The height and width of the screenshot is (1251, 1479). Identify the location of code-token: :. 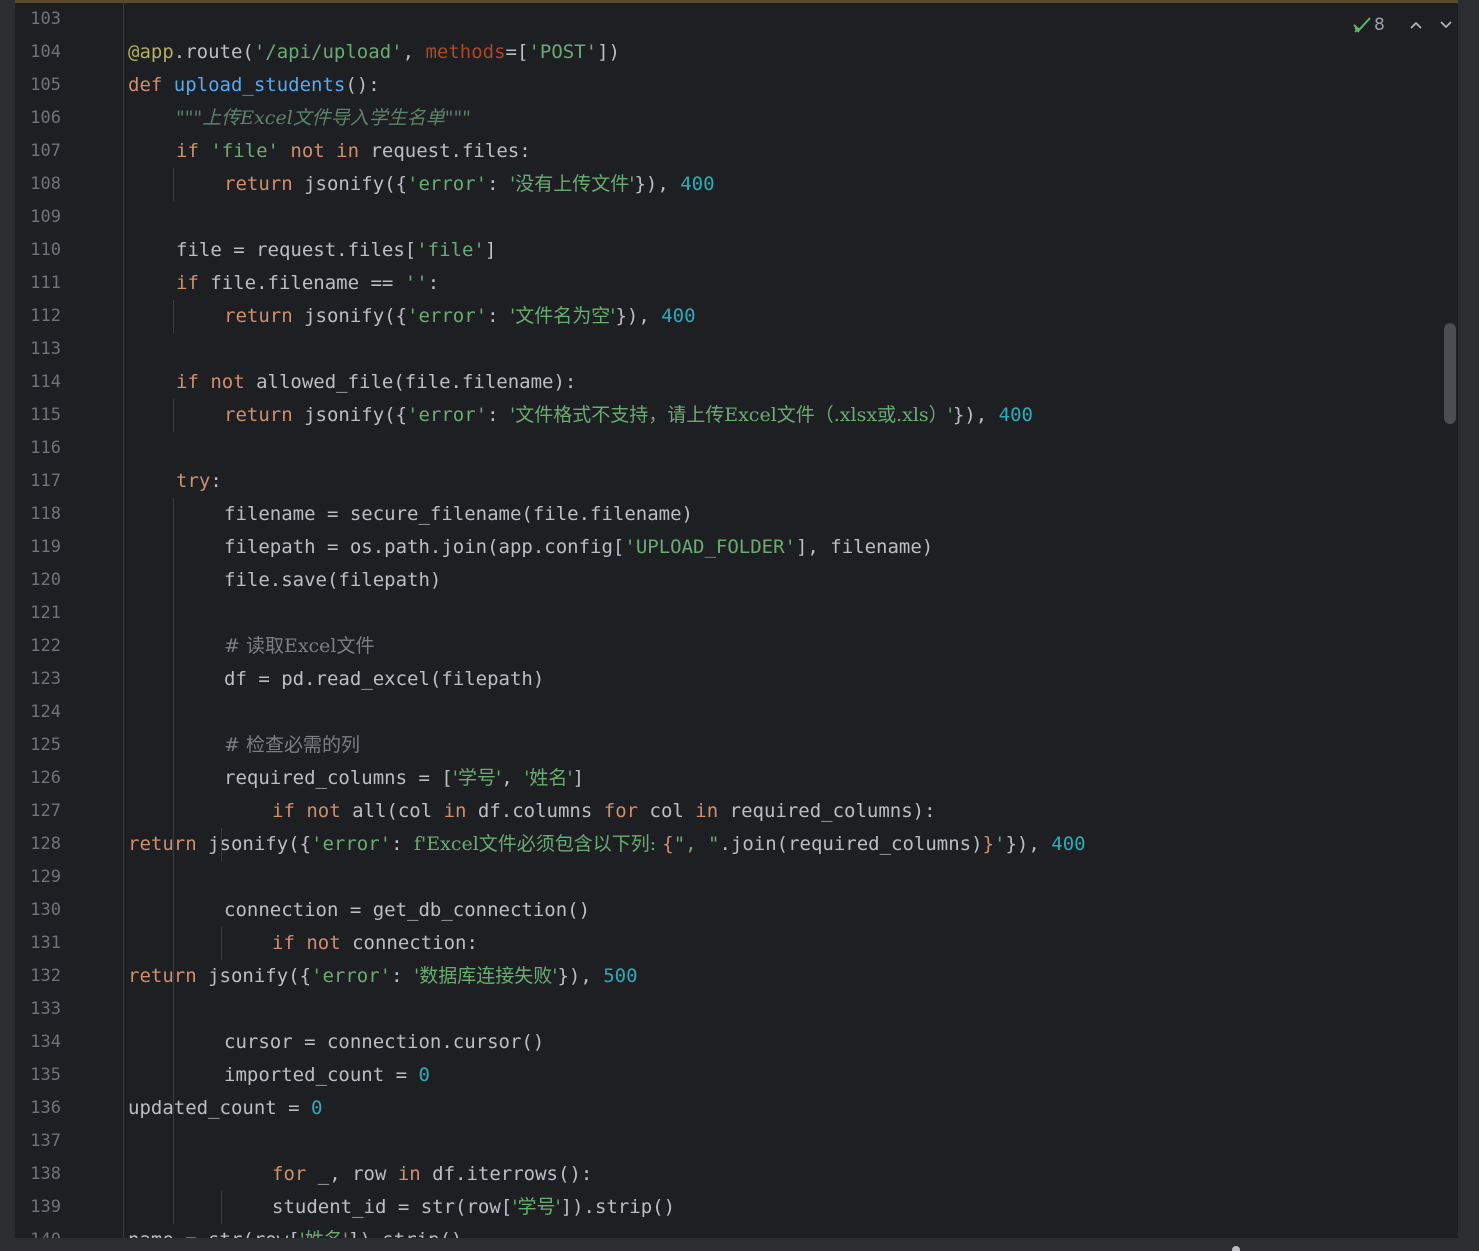
(498, 316).